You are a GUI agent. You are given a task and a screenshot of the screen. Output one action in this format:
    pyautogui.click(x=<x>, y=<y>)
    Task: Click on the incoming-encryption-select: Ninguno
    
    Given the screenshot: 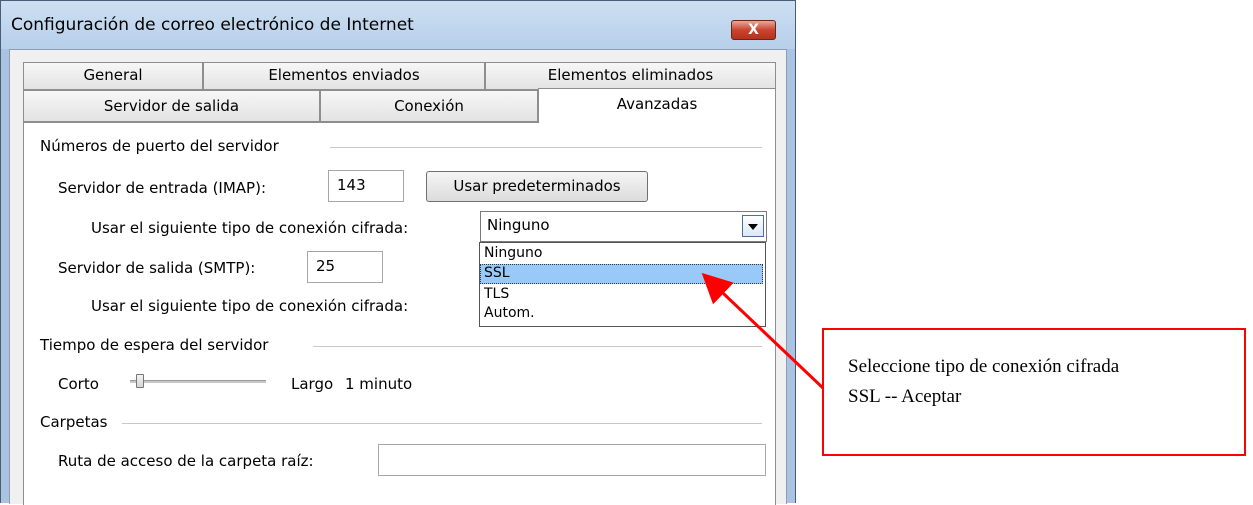 What is the action you would take?
    pyautogui.click(x=623, y=226)
    